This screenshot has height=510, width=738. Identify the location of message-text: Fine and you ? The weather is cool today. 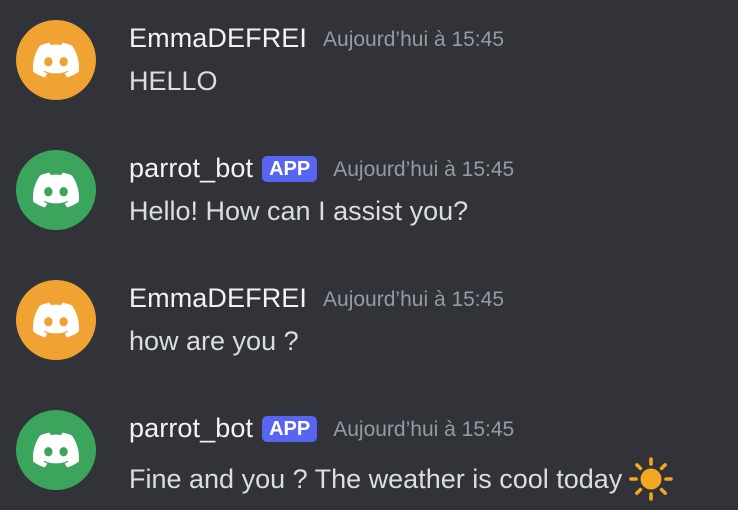
(376, 478).